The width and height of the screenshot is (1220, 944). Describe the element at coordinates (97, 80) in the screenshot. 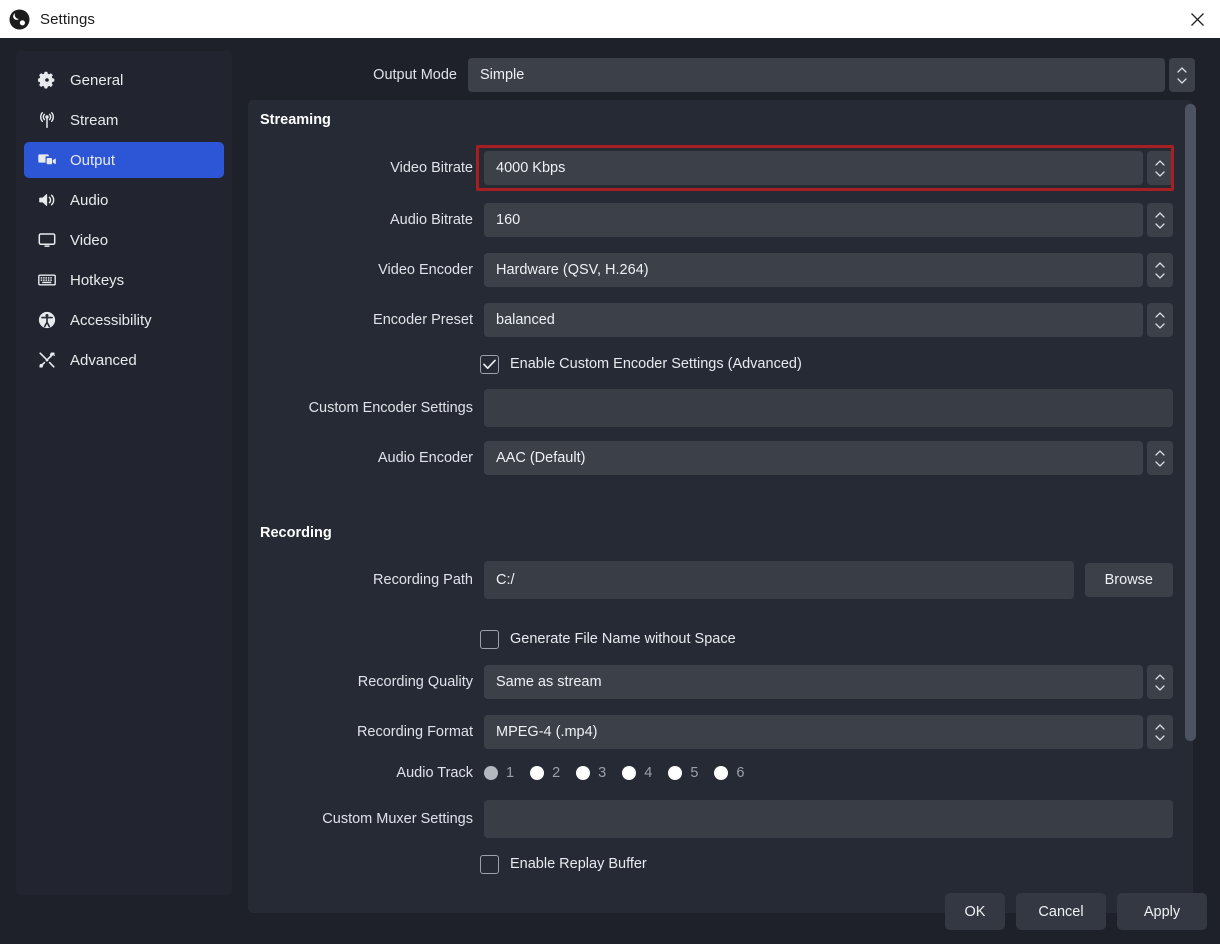

I see `sidebar-item-label: General` at that location.